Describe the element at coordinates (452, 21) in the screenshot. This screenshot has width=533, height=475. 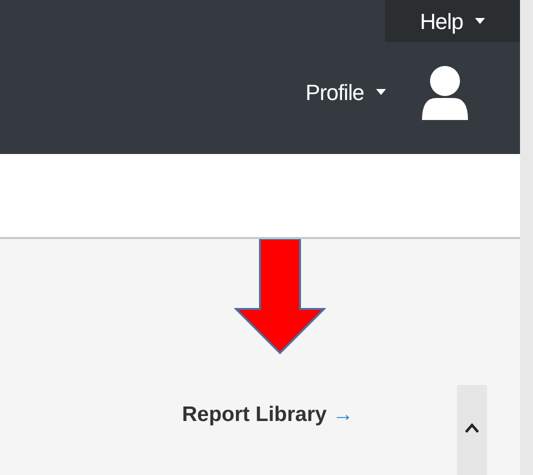
I see `help-menu: Help` at that location.